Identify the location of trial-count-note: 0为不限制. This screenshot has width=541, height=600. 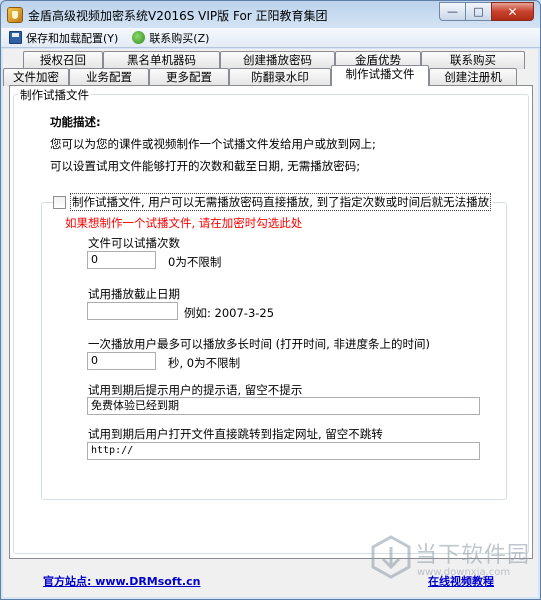
(195, 262).